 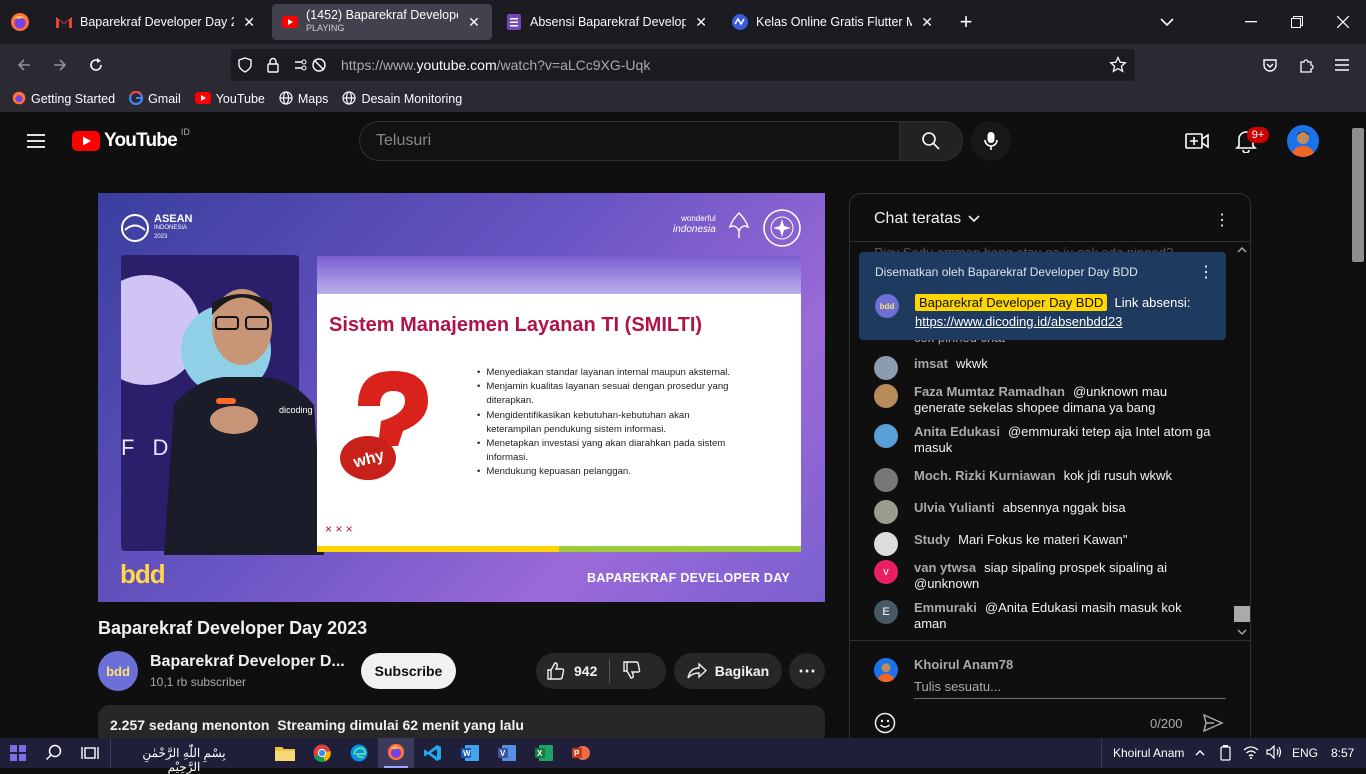 I want to click on like-dislike-group: 942, so click(x=601, y=671).